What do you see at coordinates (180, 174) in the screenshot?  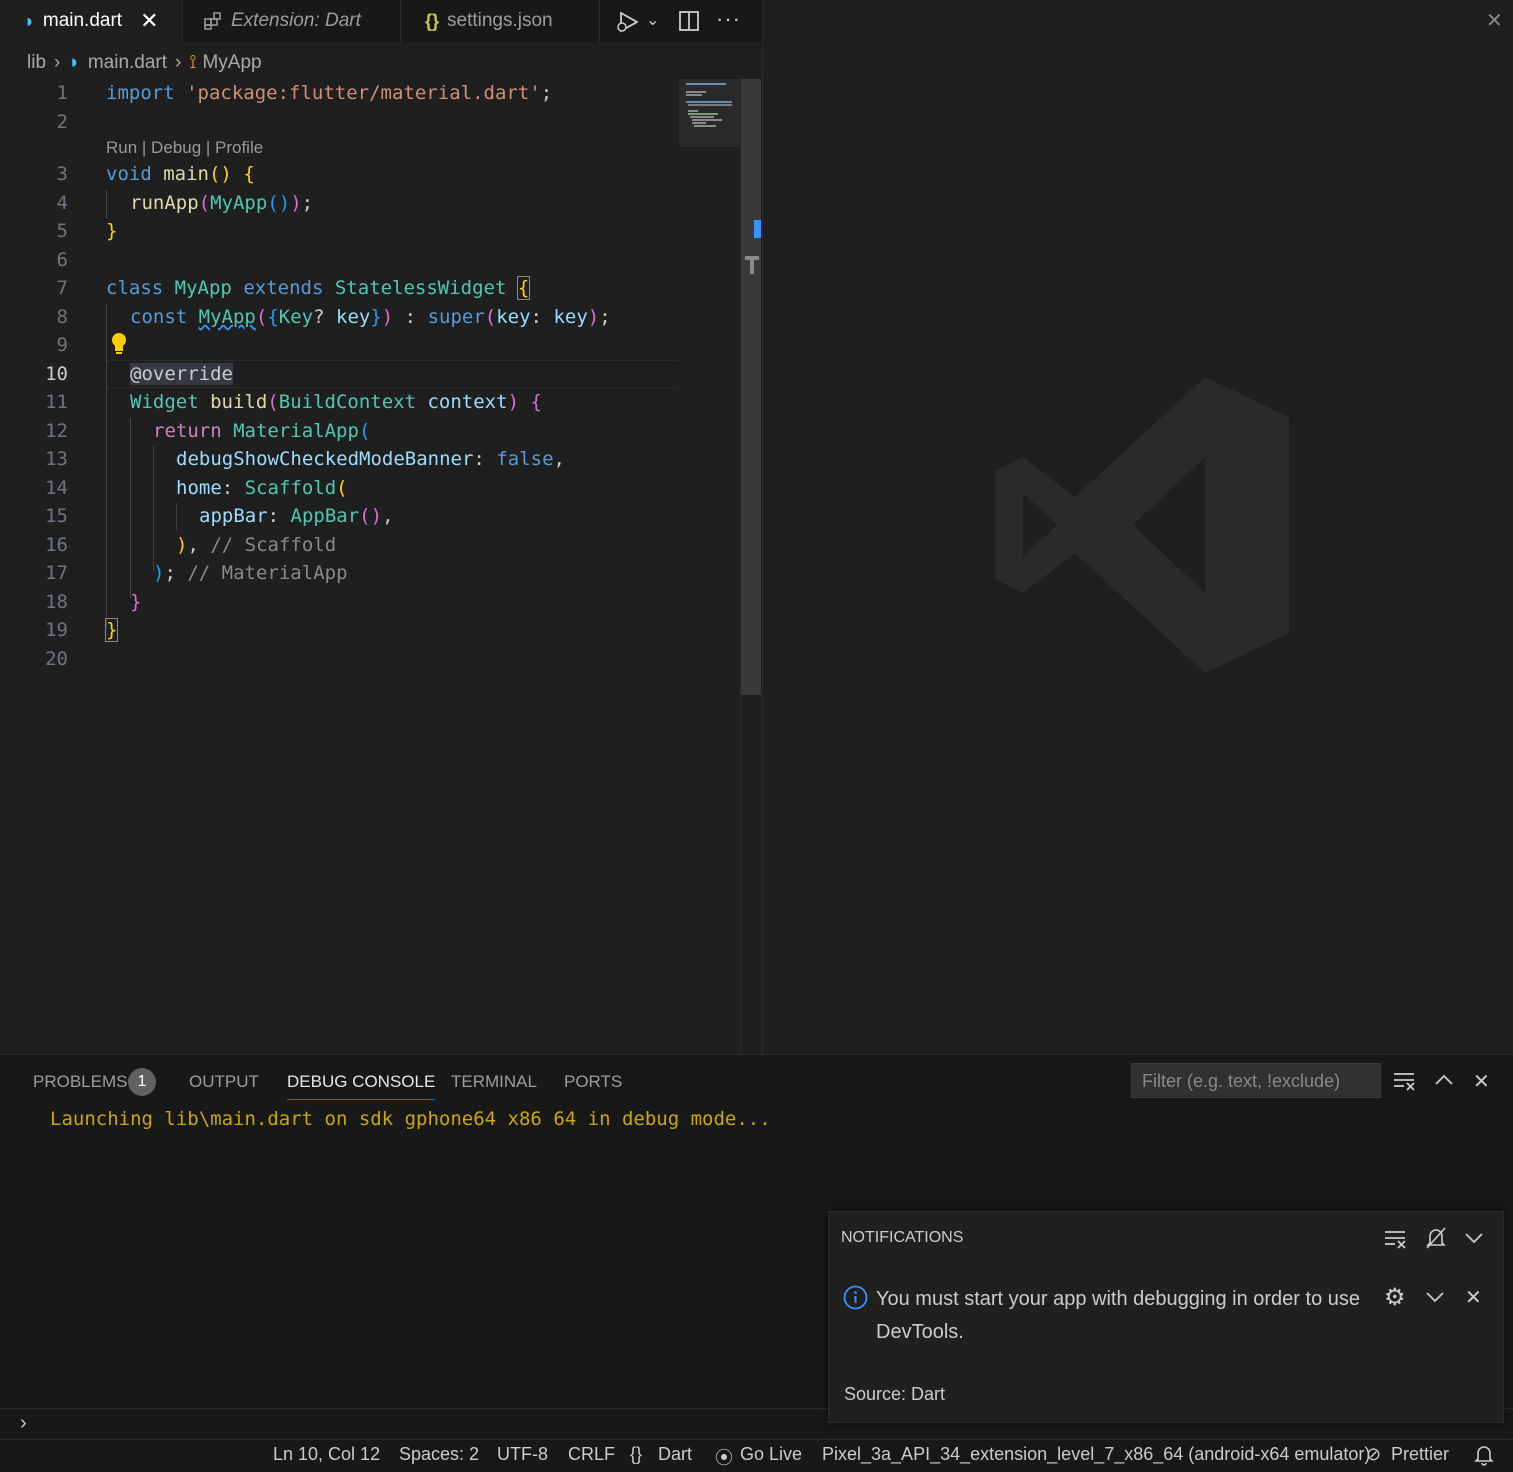 I see `code-line-3: void main() {` at bounding box center [180, 174].